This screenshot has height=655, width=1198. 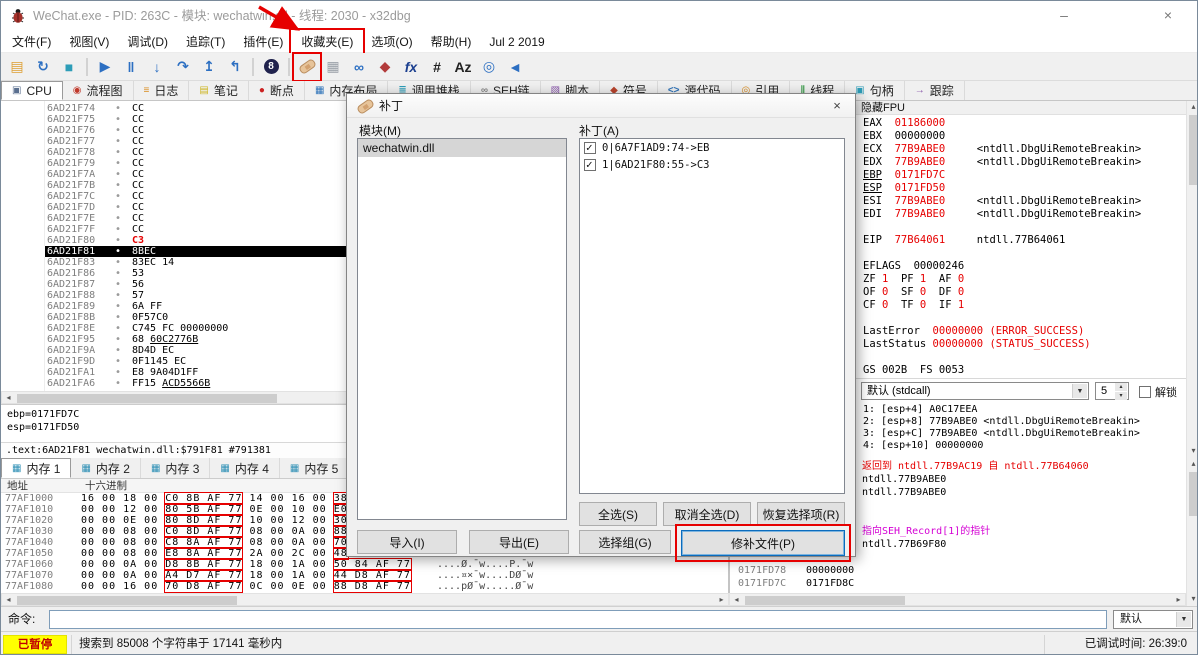 I want to click on tab-breakpoints: ● 断点, so click(x=277, y=90).